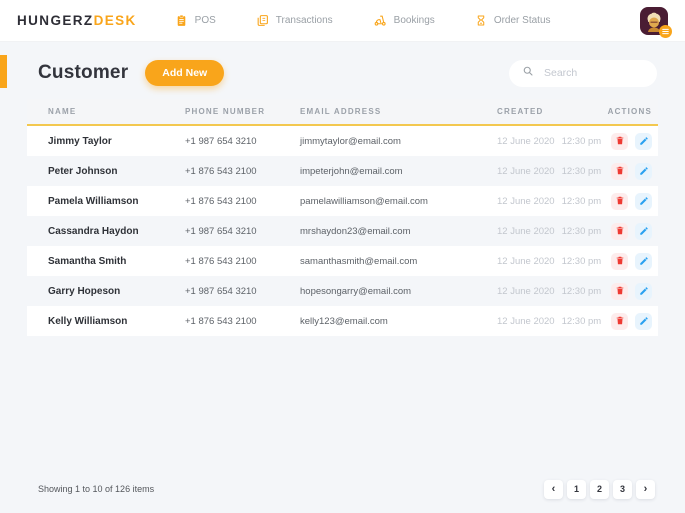 This screenshot has height=513, width=685. What do you see at coordinates (93, 201) in the screenshot?
I see `customer-name: Pamela Williamson` at bounding box center [93, 201].